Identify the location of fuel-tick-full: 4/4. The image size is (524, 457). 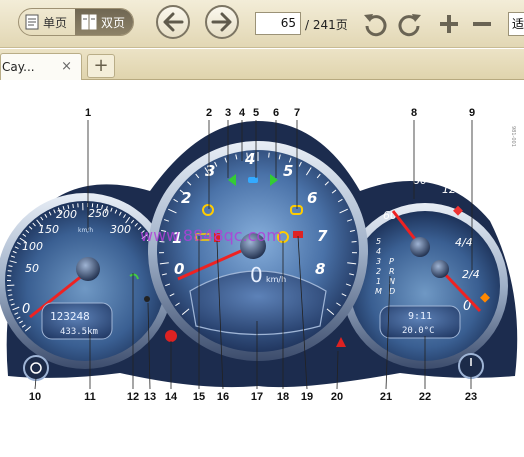
(464, 242).